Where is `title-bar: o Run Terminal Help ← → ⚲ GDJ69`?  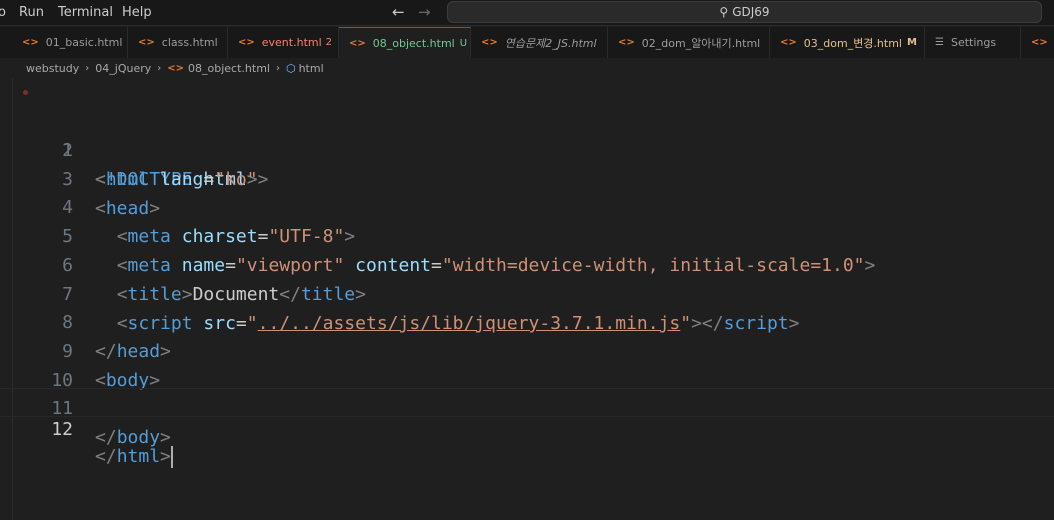 title-bar: o Run Terminal Help ← → ⚲ GDJ69 is located at coordinates (527, 13).